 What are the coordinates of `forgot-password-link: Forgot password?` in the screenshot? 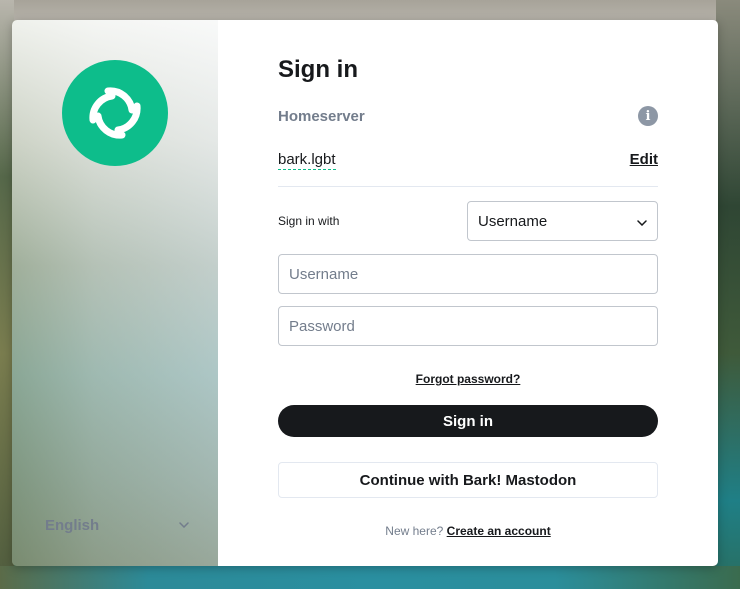 It's located at (468, 379).